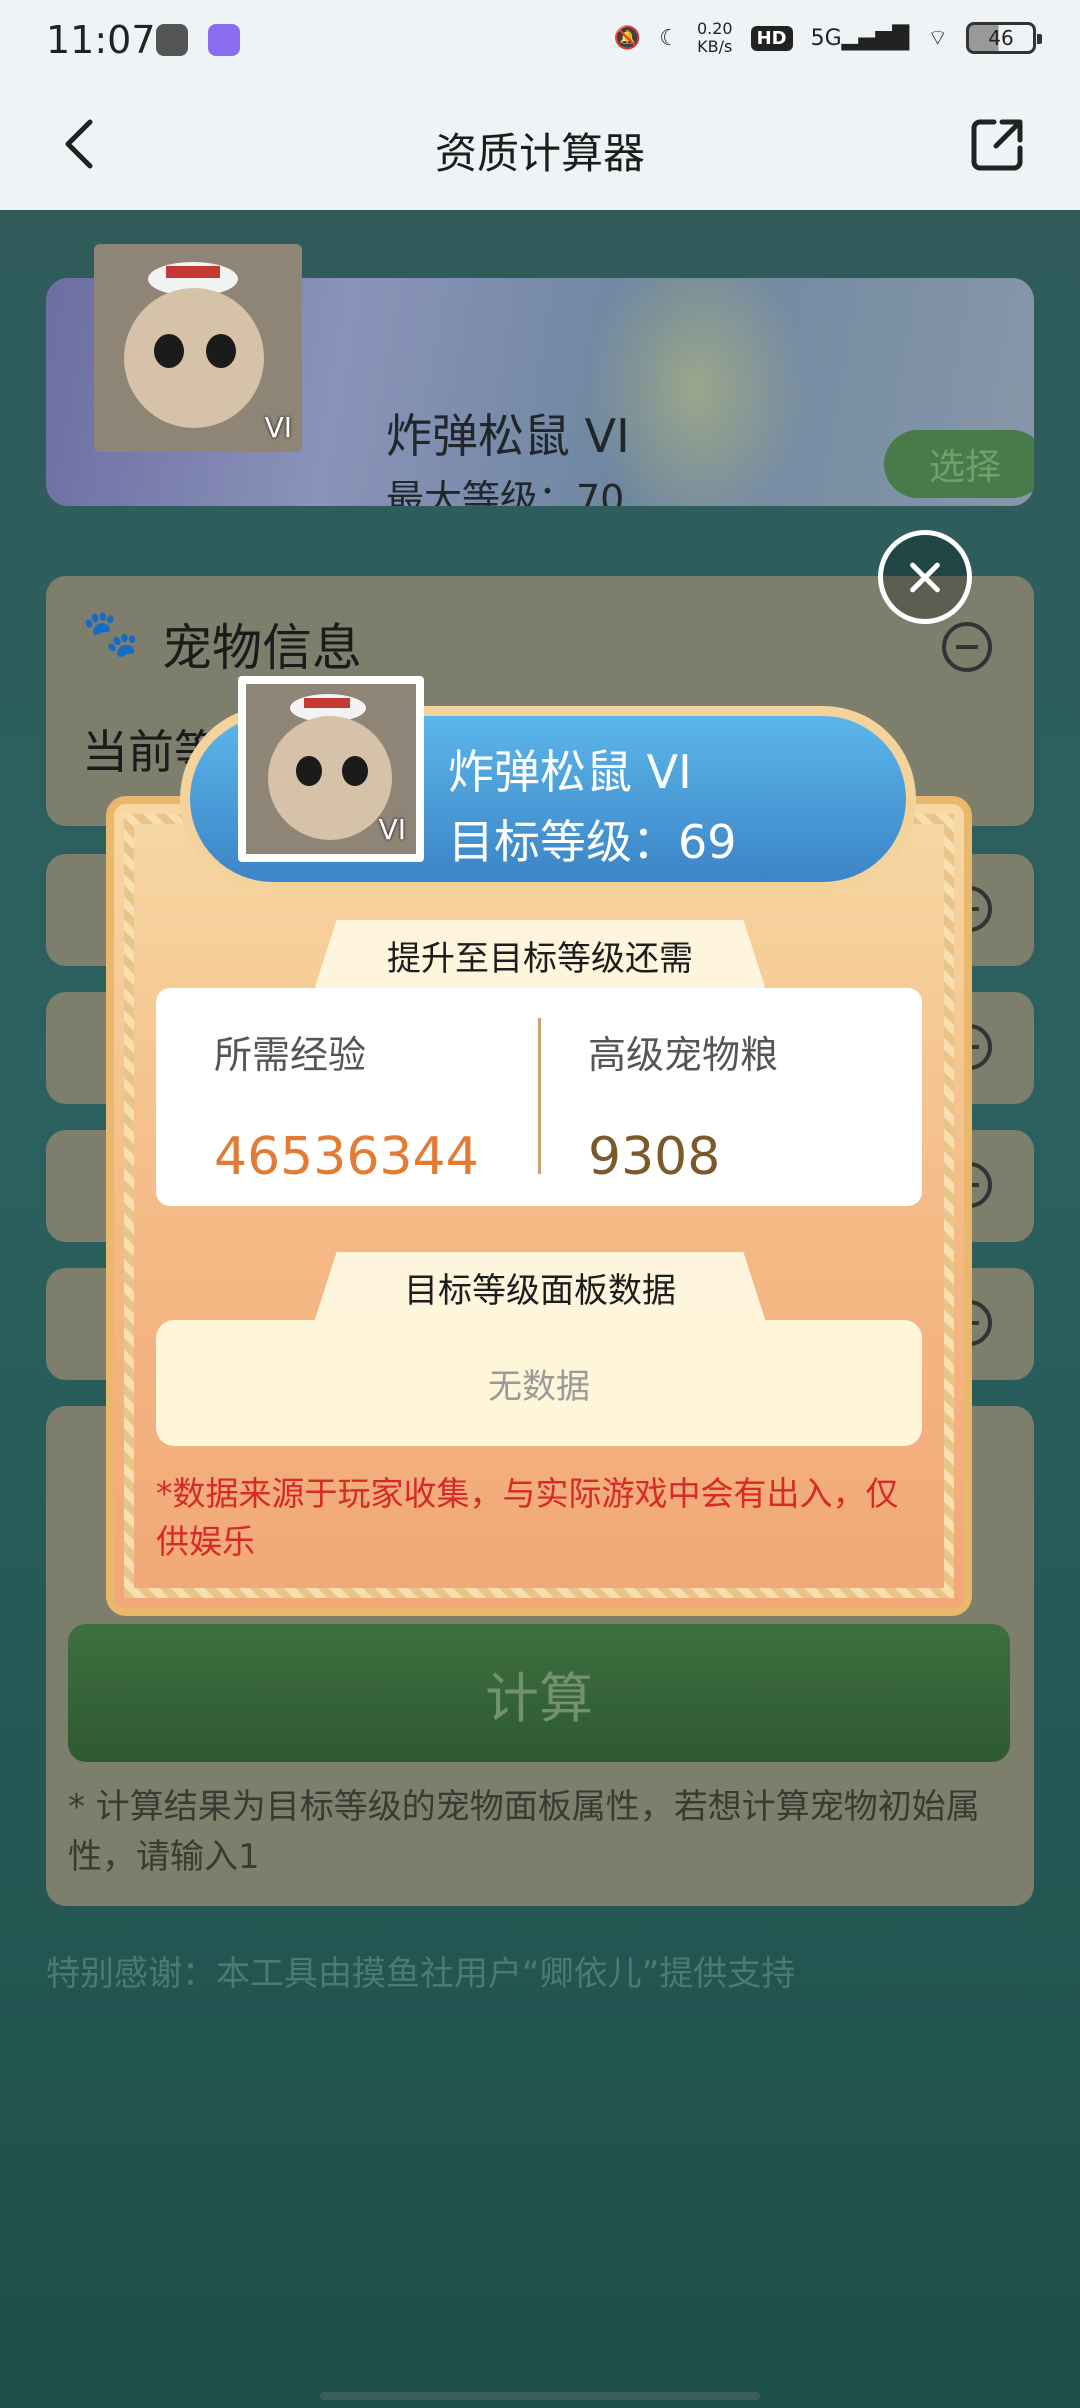 This screenshot has height=2408, width=1080. I want to click on hd-icon: HD, so click(771, 38).